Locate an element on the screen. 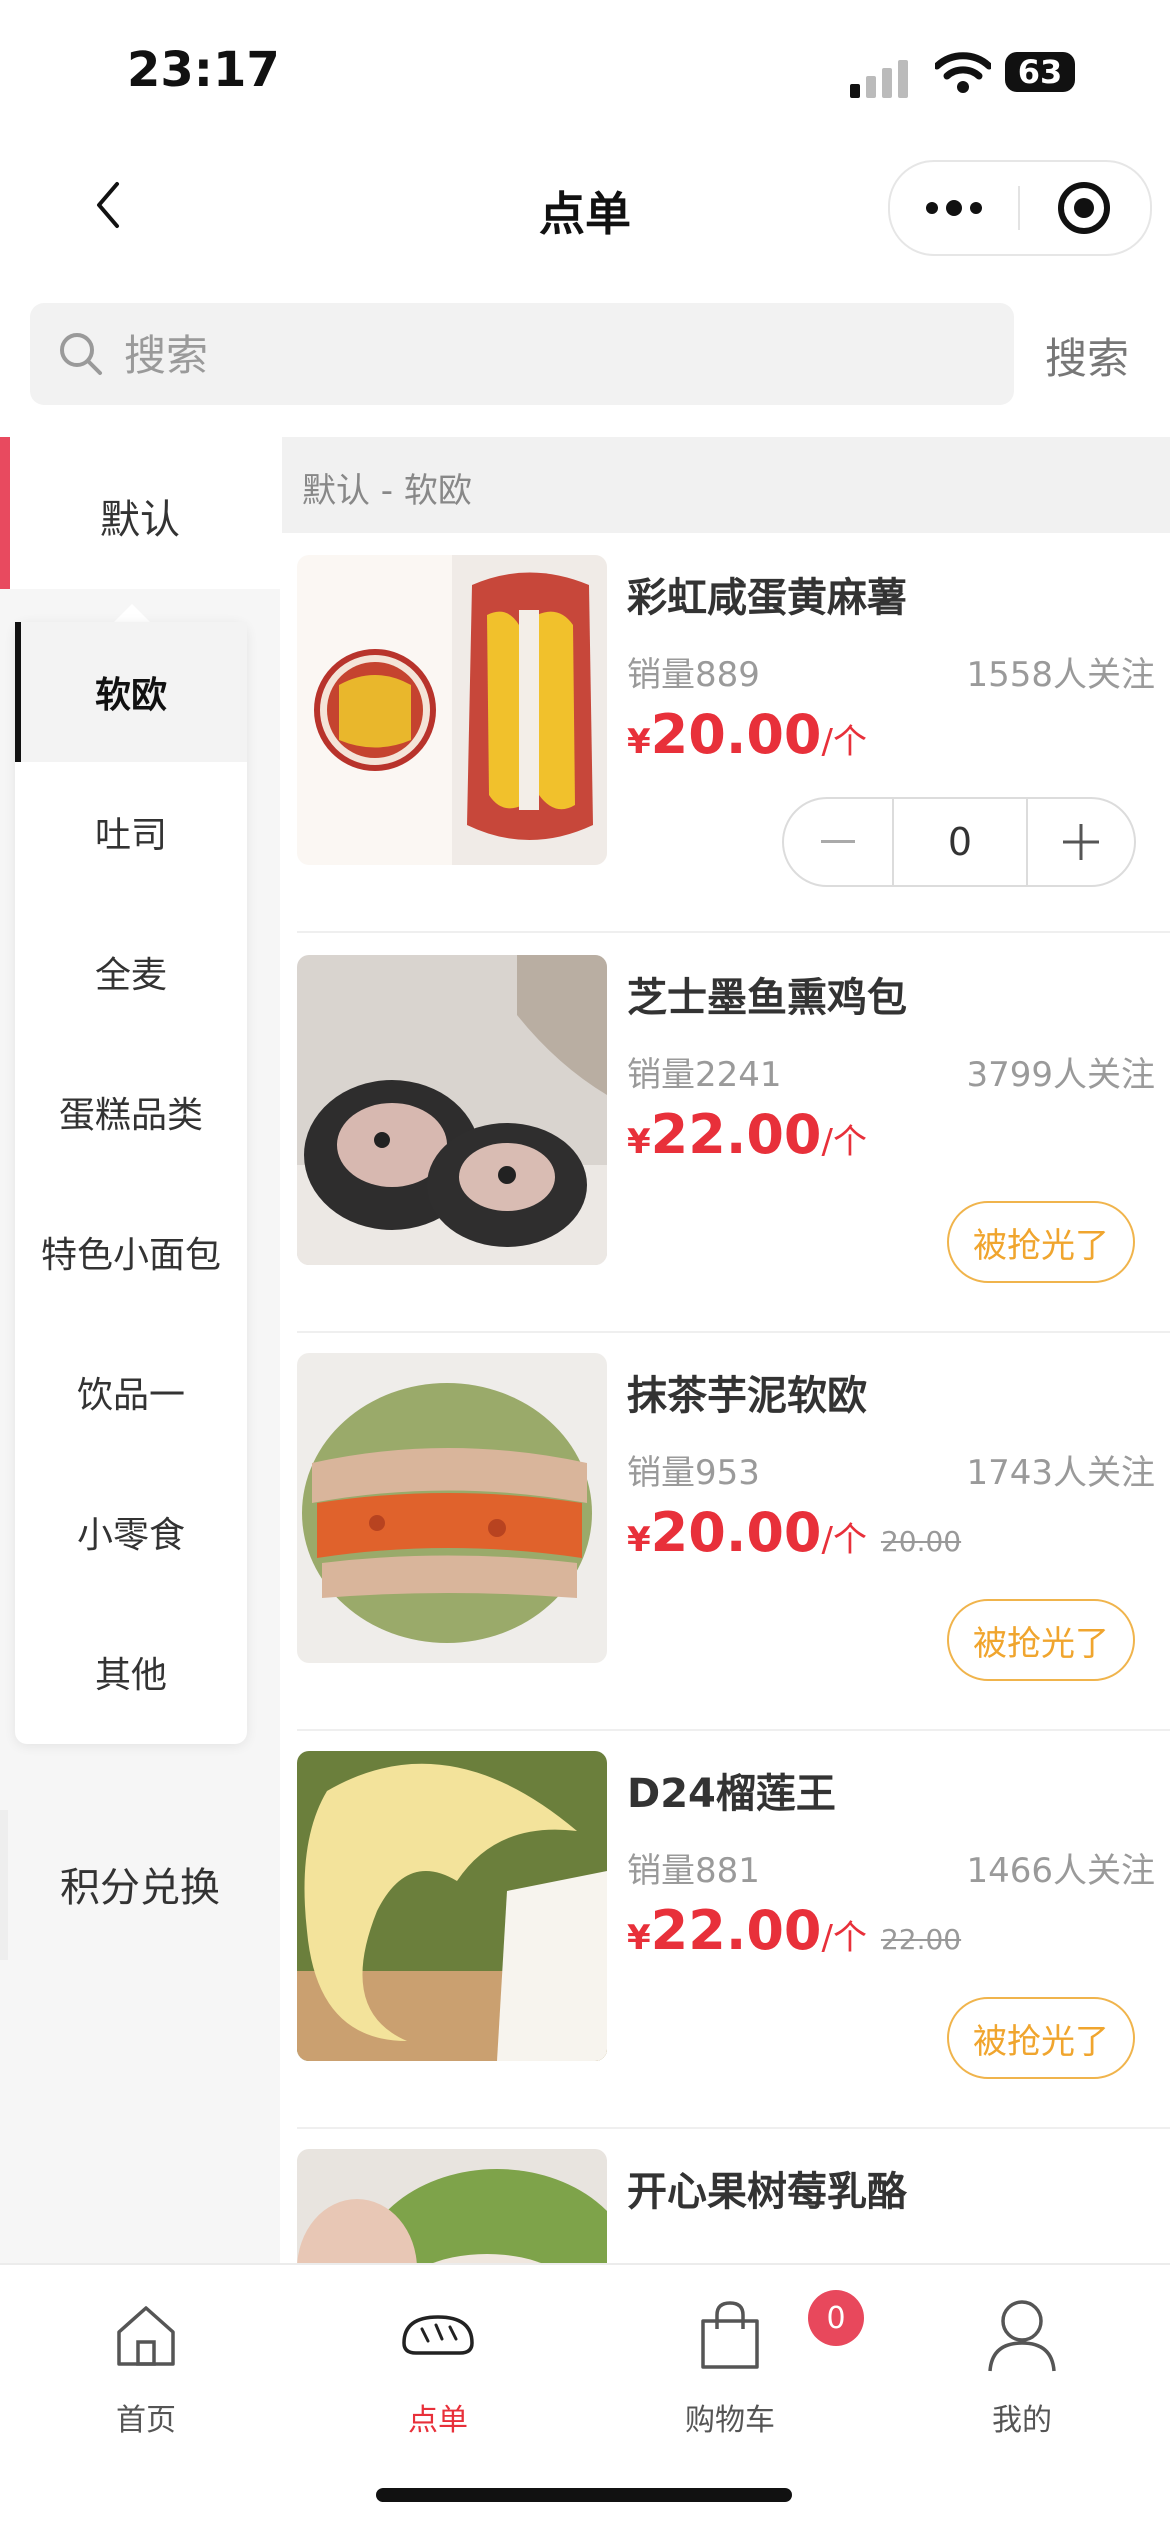  plus-icon is located at coordinates (1081, 842).